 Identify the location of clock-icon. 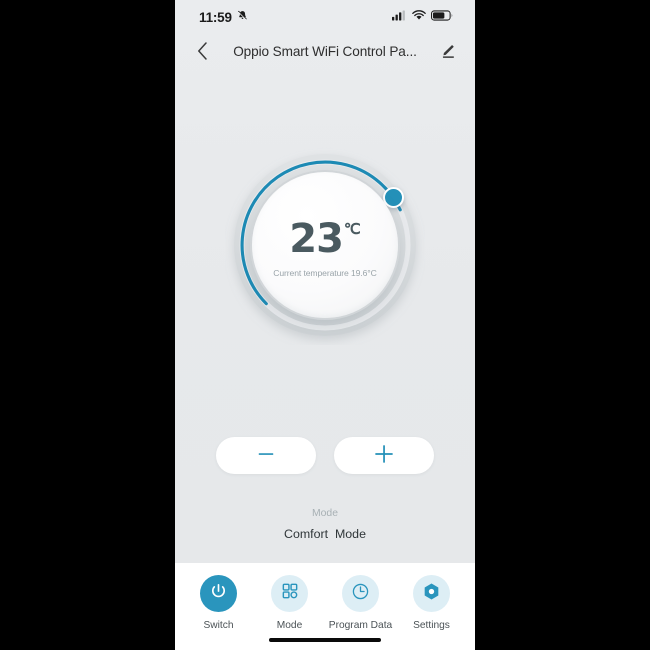
(360, 594).